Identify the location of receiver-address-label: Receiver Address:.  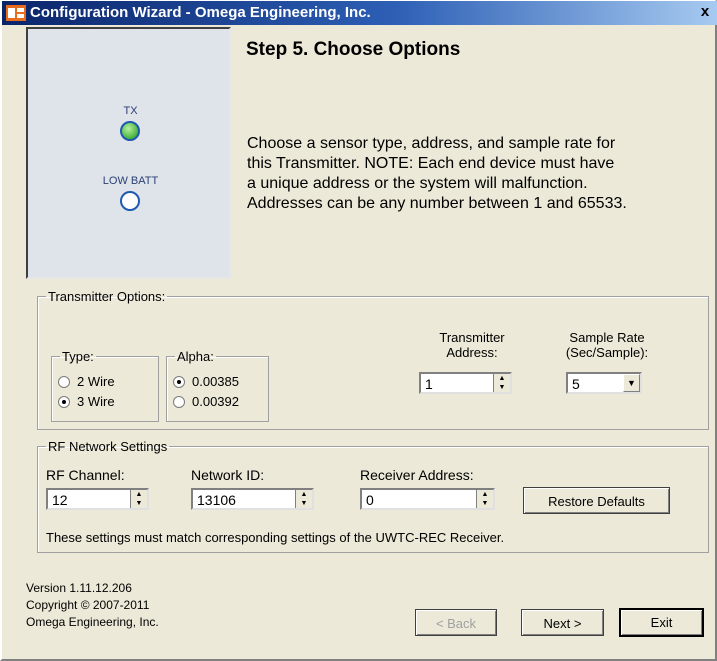
(417, 475).